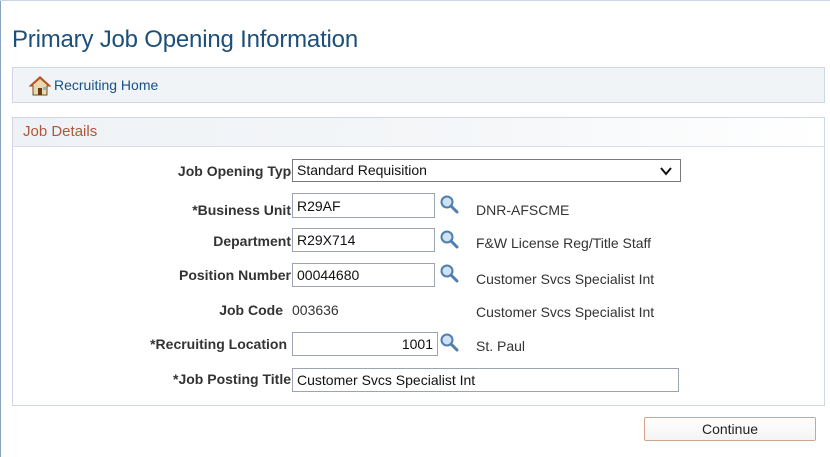 The width and height of the screenshot is (830, 457). Describe the element at coordinates (523, 210) in the screenshot. I see `business-unit-description: DNR-AFSCME` at that location.